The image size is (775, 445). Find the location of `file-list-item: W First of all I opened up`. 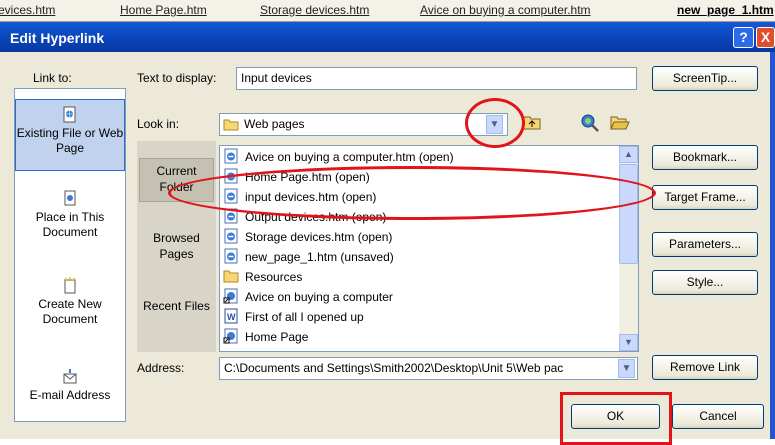

file-list-item: W First of all I opened up is located at coordinates (293, 317).